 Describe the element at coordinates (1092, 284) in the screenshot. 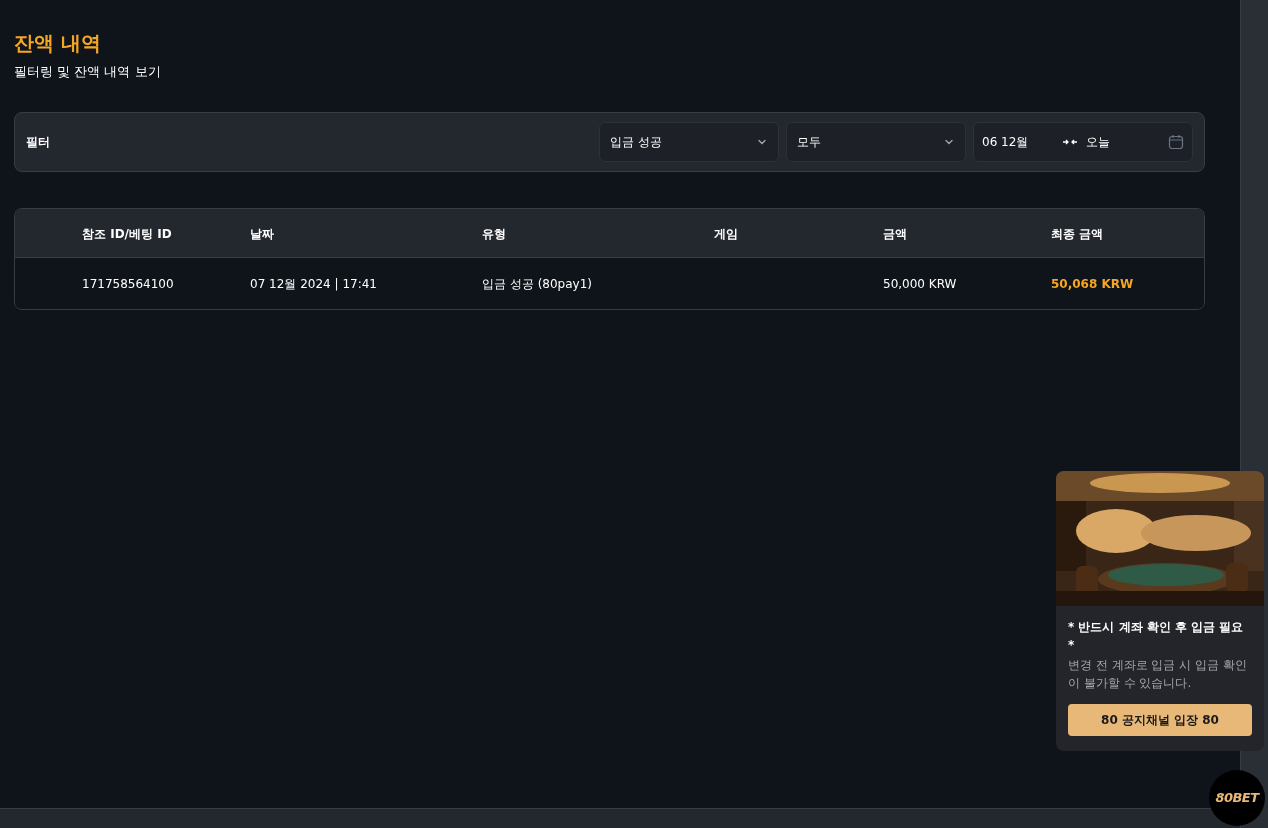

I see `final-amount-cell: 50,068 KRW` at that location.